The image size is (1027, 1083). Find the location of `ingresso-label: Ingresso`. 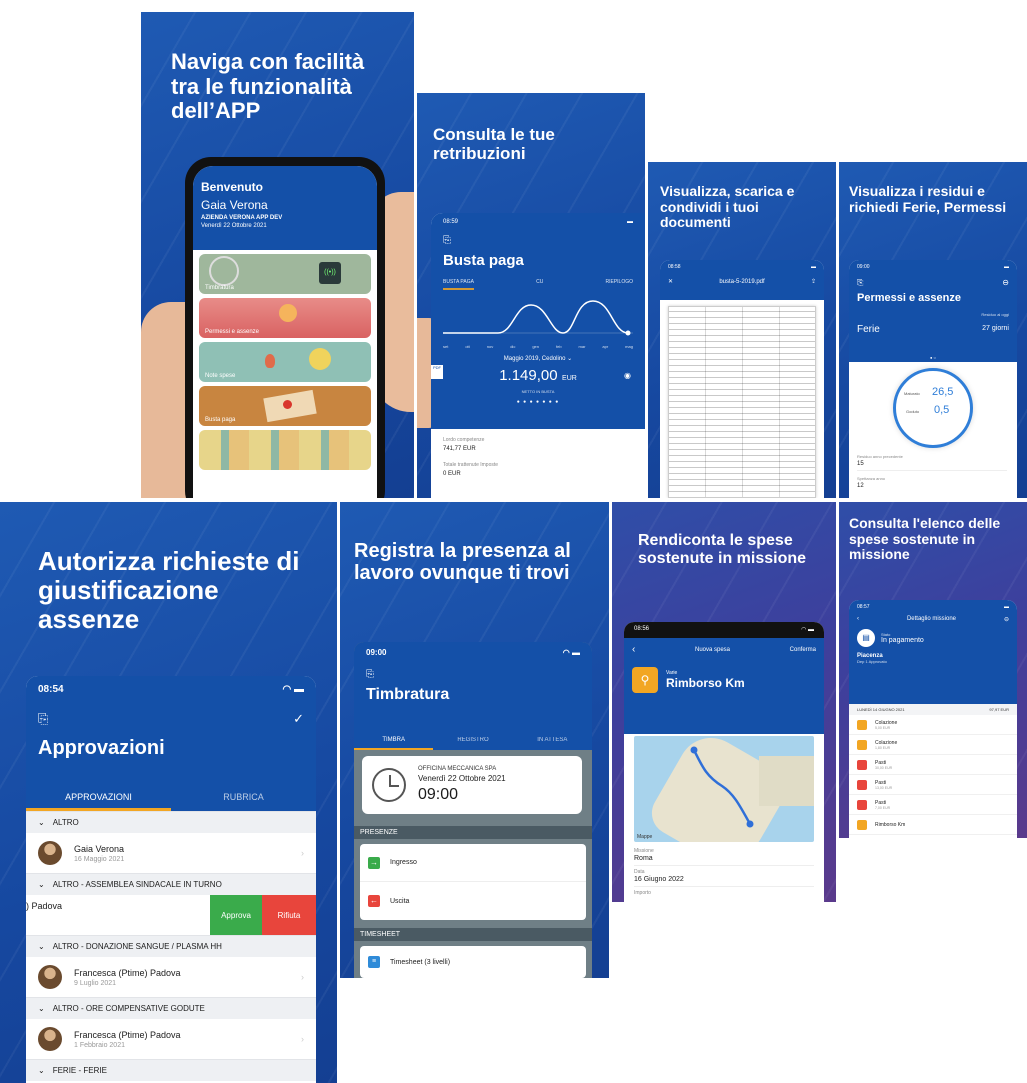

ingresso-label: Ingresso is located at coordinates (403, 862).